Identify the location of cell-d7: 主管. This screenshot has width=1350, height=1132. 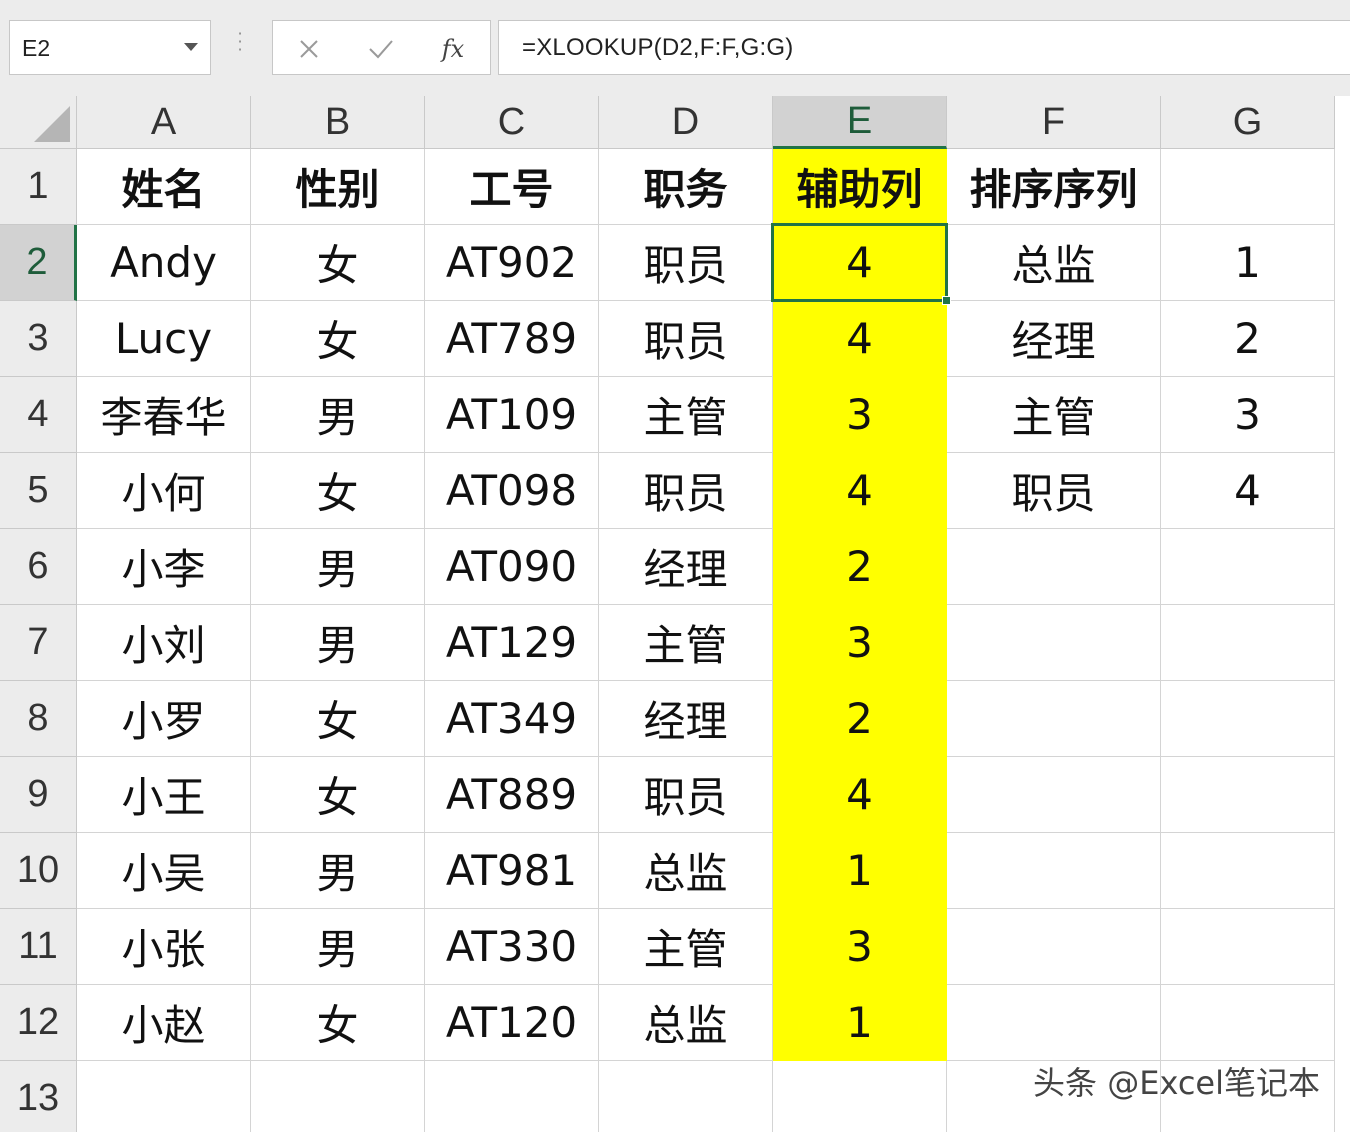
(686, 643).